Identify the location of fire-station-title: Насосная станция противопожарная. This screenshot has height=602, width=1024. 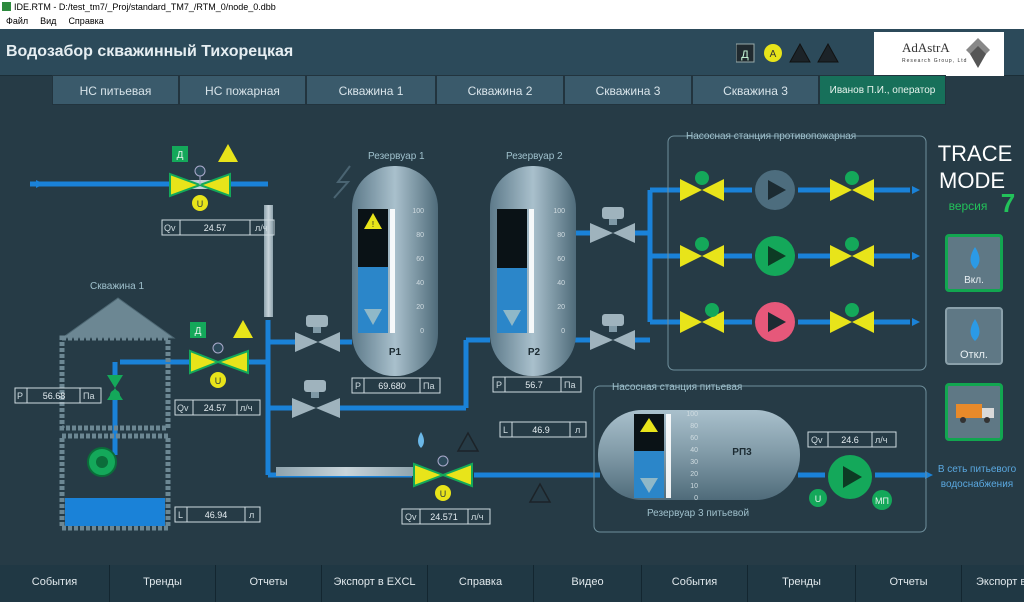
(771, 136).